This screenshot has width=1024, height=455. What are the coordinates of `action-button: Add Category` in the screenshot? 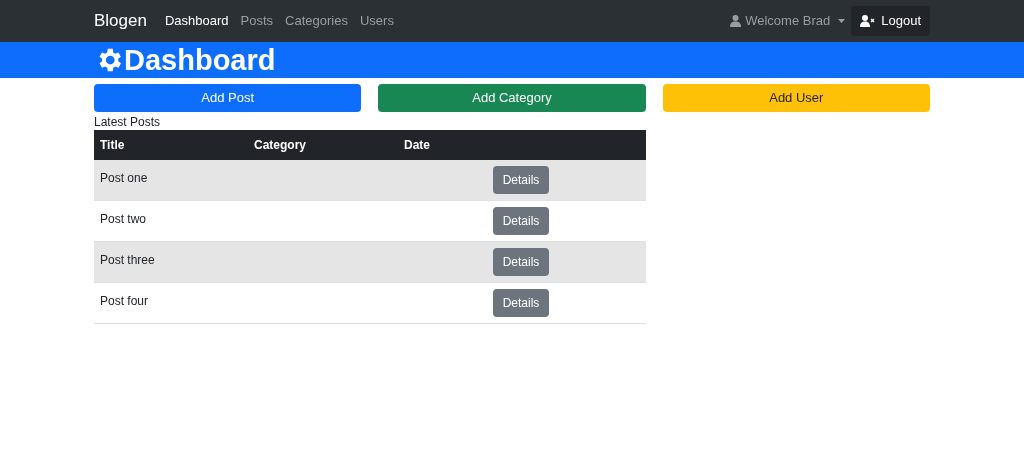 It's located at (512, 98).